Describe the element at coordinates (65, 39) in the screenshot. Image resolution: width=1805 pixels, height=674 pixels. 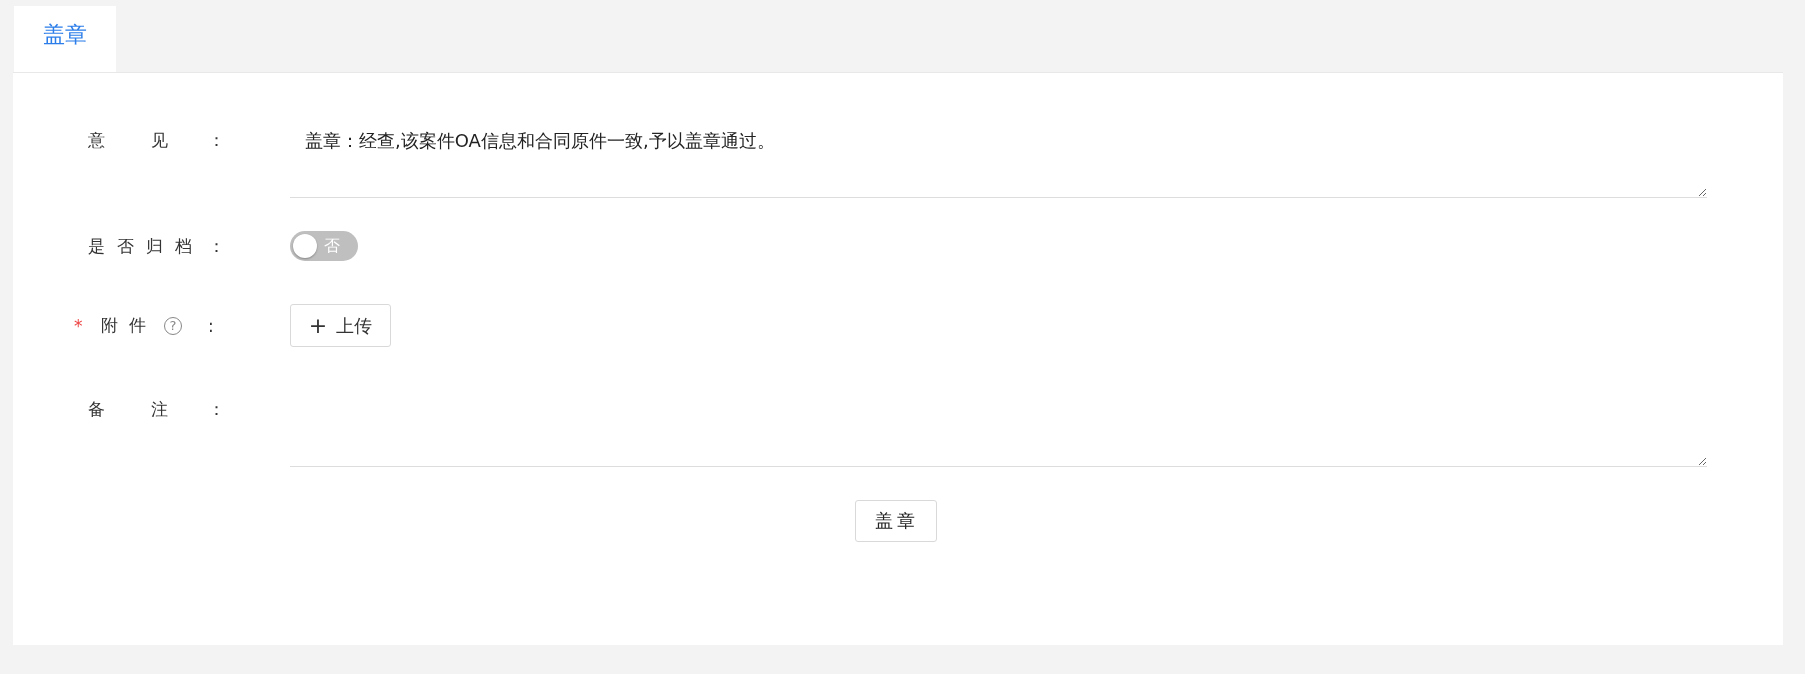
I see `tab: 盖章` at that location.